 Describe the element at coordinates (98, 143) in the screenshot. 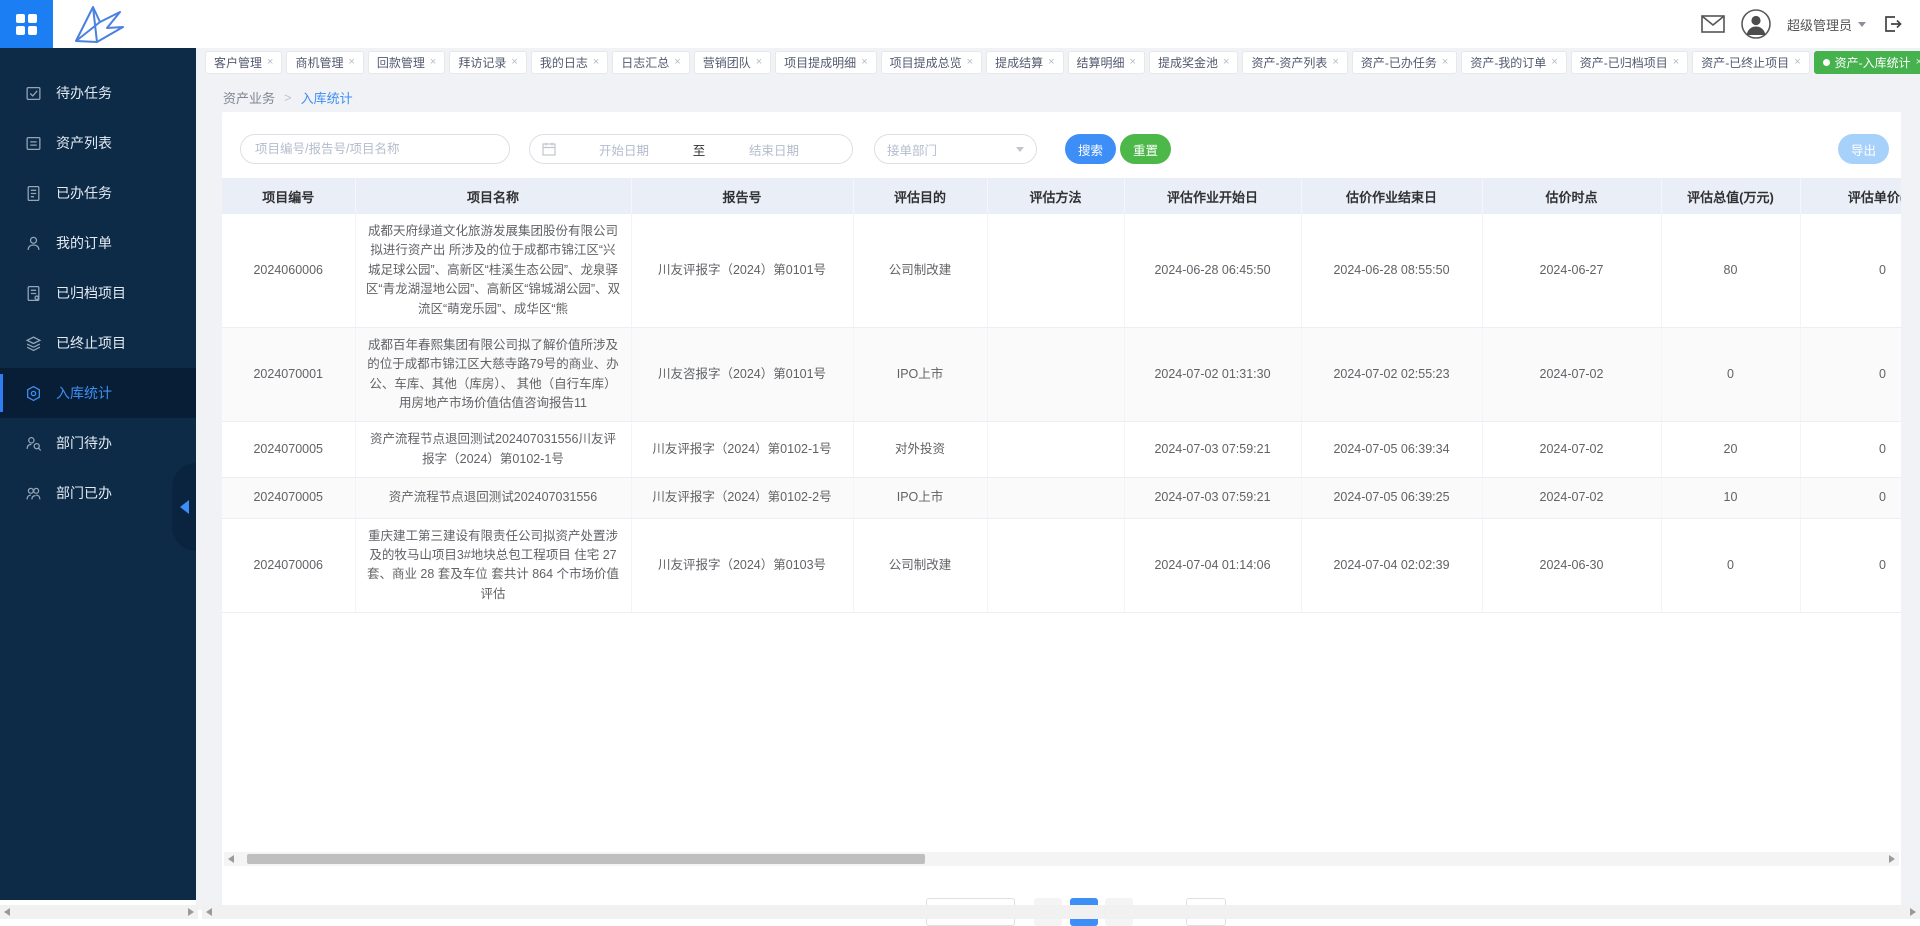

I see `sidebar-item-资产列表: 资产列表` at that location.